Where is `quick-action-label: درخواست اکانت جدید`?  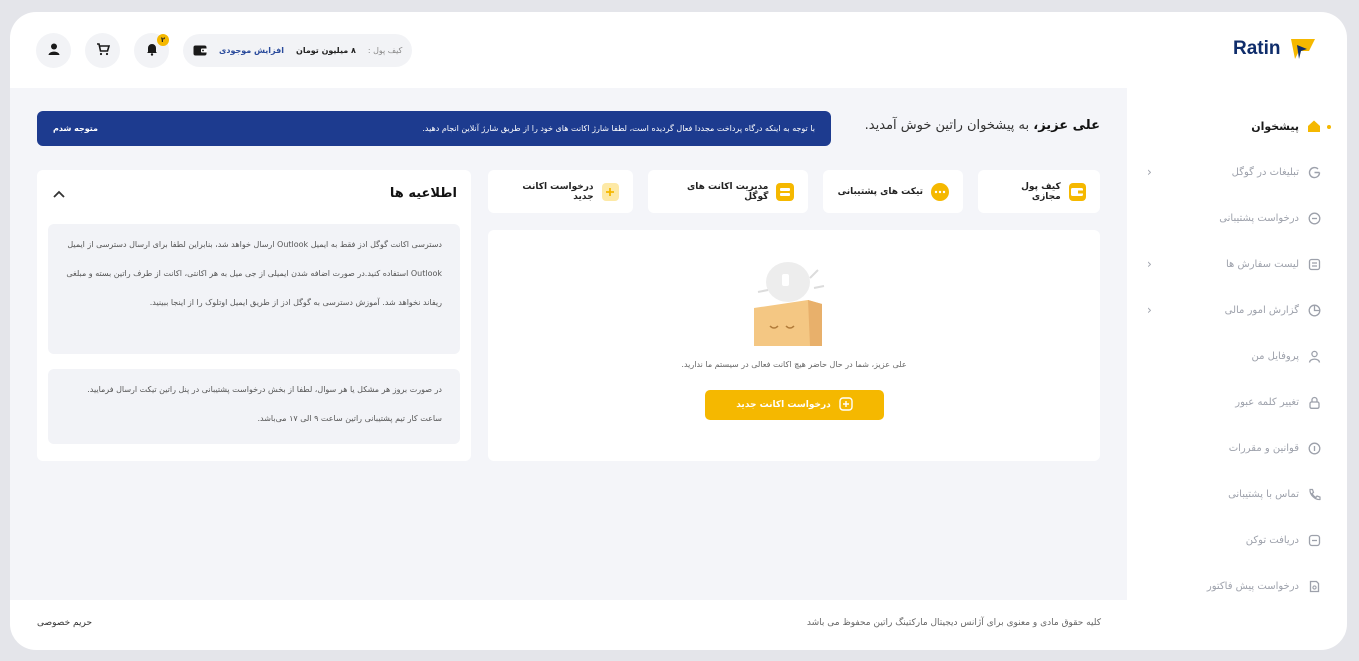 quick-action-label: درخواست اکانت جدید is located at coordinates (558, 191).